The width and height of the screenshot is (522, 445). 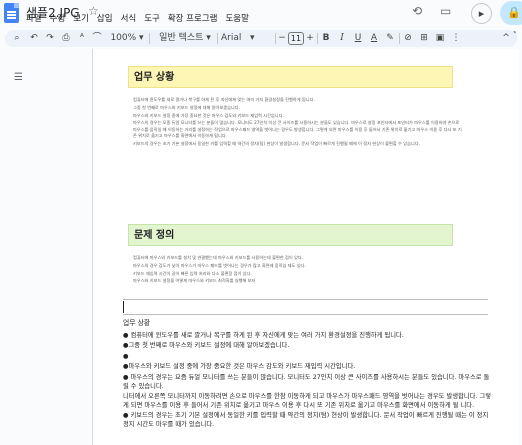 What do you see at coordinates (440, 38) in the screenshot?
I see `insert-image-icon: ▣` at bounding box center [440, 38].